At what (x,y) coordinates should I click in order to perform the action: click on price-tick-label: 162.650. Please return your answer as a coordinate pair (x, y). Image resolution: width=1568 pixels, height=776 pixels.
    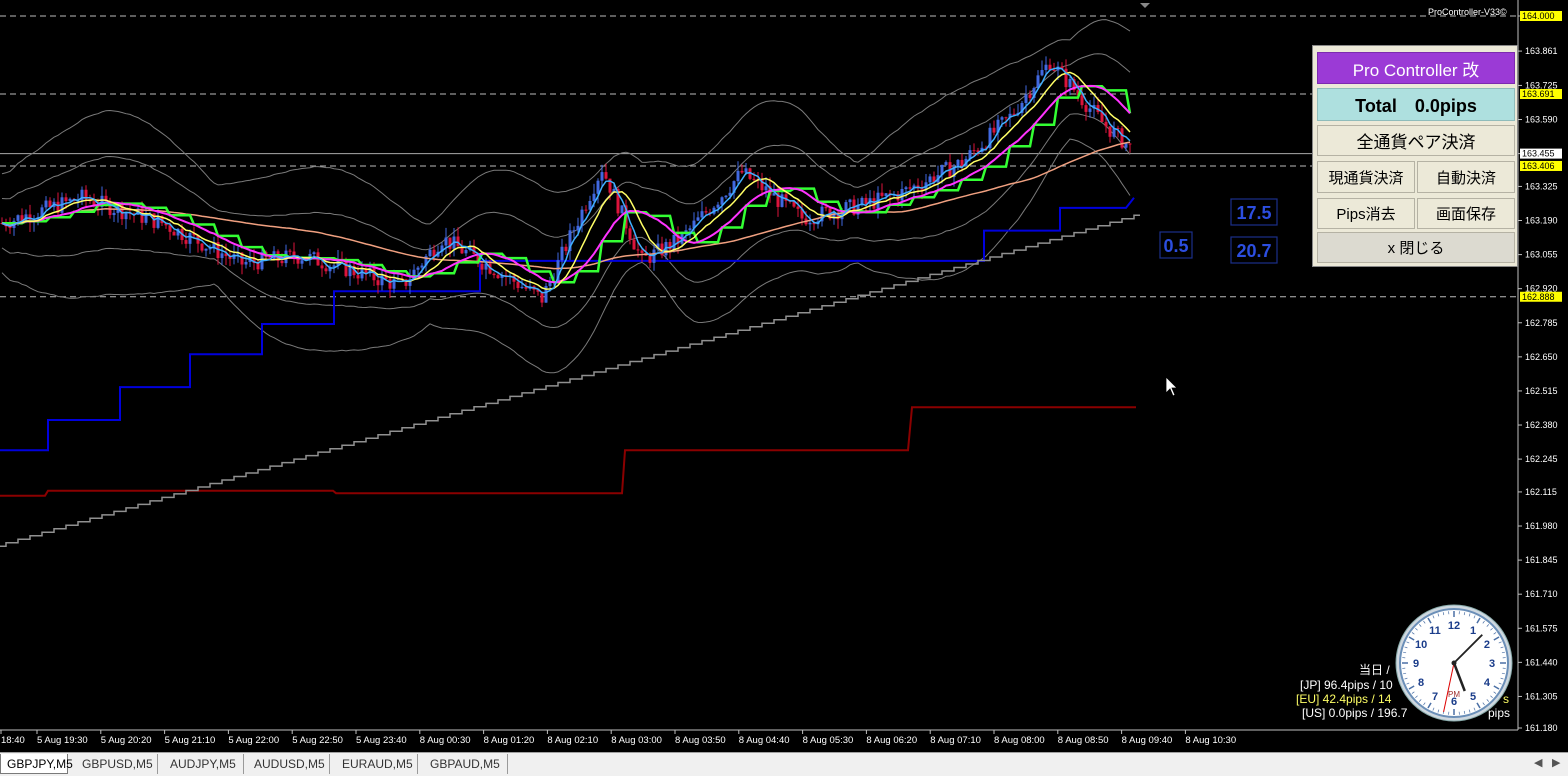
    Looking at the image, I should click on (1541, 357).